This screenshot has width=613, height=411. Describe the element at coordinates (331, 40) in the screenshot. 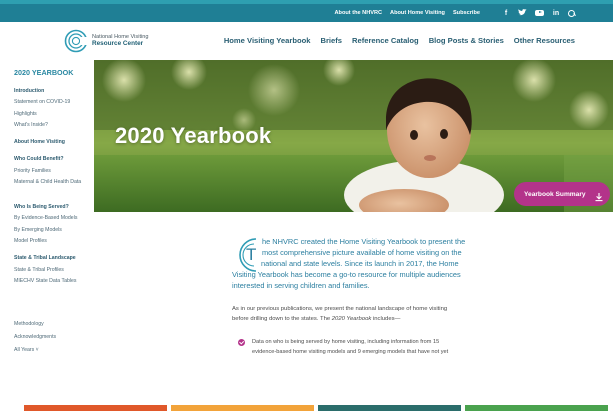

I see `nav-briefs: Briefs` at that location.